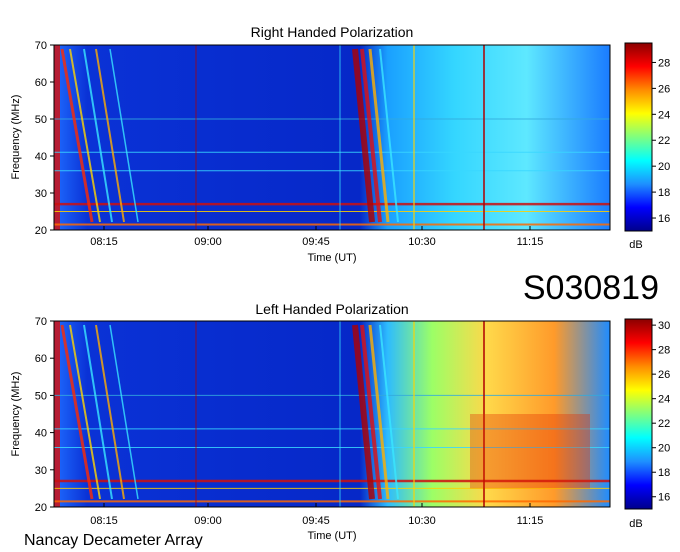 The height and width of the screenshot is (552, 680). What do you see at coordinates (331, 309) in the screenshot?
I see `panel-title: Left Handed Polarization` at bounding box center [331, 309].